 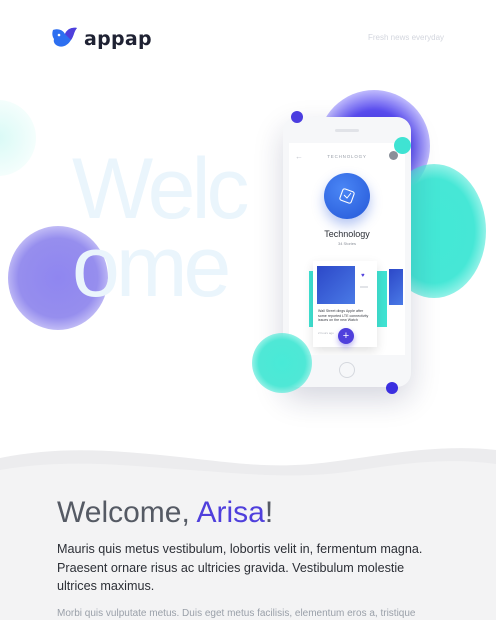 What do you see at coordinates (347, 234) in the screenshot?
I see `category-title: Technology` at bounding box center [347, 234].